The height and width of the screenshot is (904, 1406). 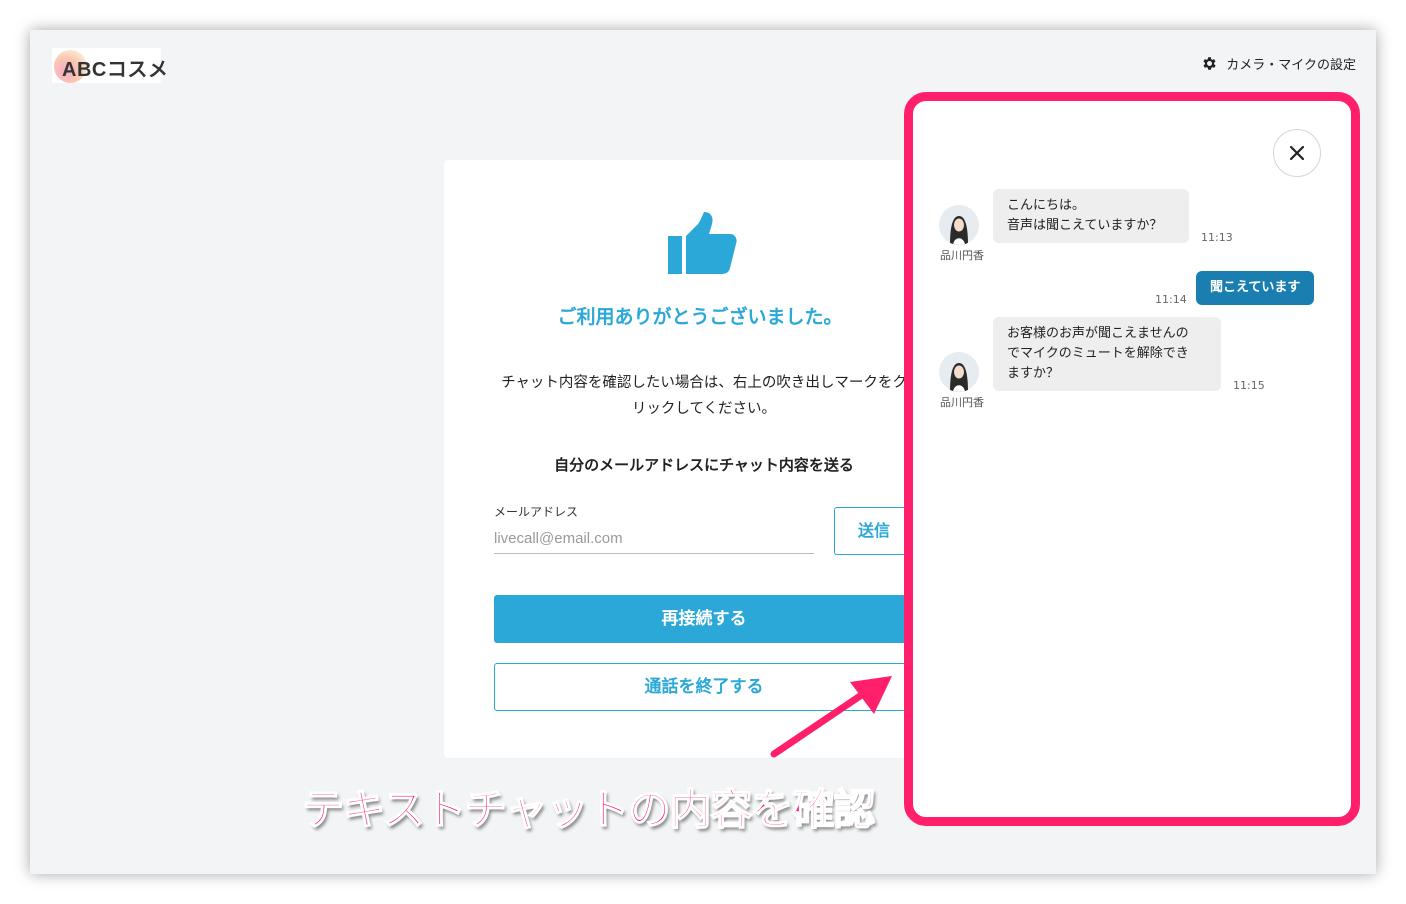 What do you see at coordinates (1255, 288) in the screenshot?
I see `my-chat-message: 聞こえています` at bounding box center [1255, 288].